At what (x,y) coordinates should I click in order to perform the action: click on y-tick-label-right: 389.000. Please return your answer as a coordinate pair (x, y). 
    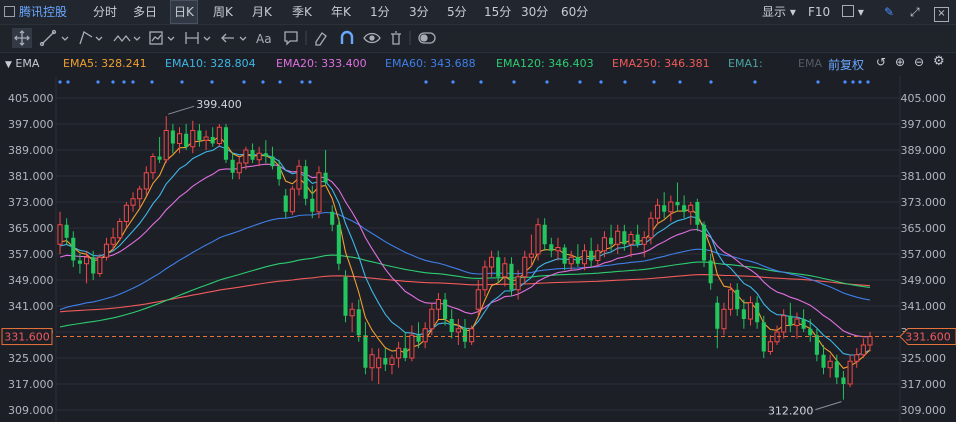
    Looking at the image, I should click on (924, 150).